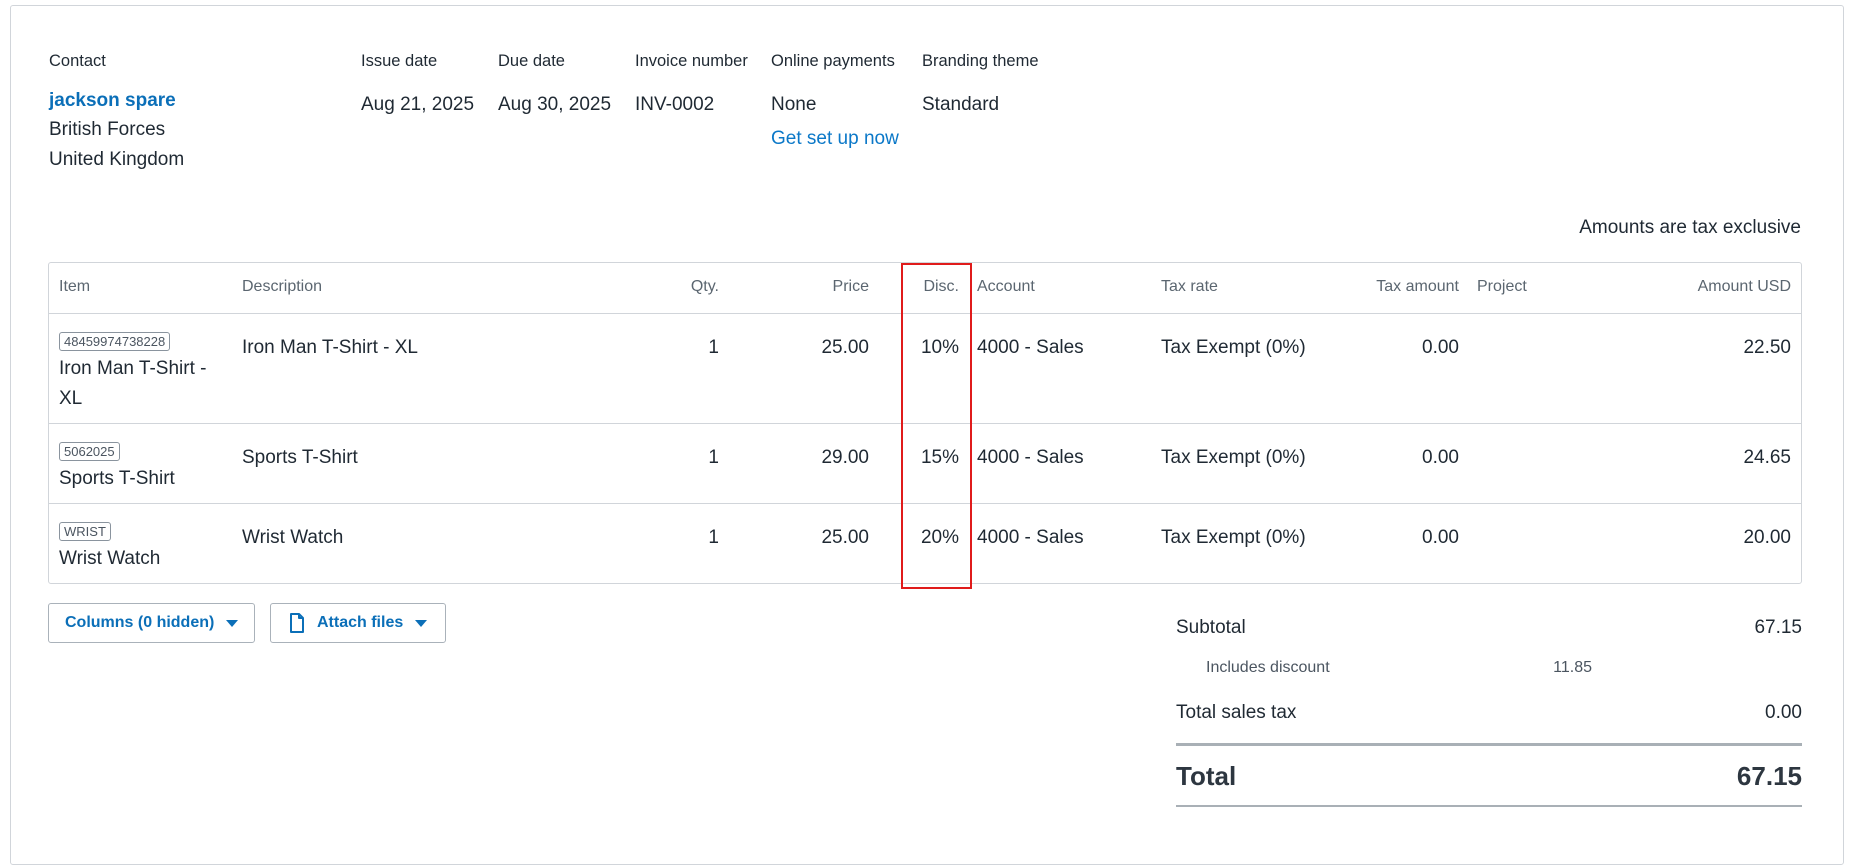  I want to click on online-payments-value: None, so click(794, 104).